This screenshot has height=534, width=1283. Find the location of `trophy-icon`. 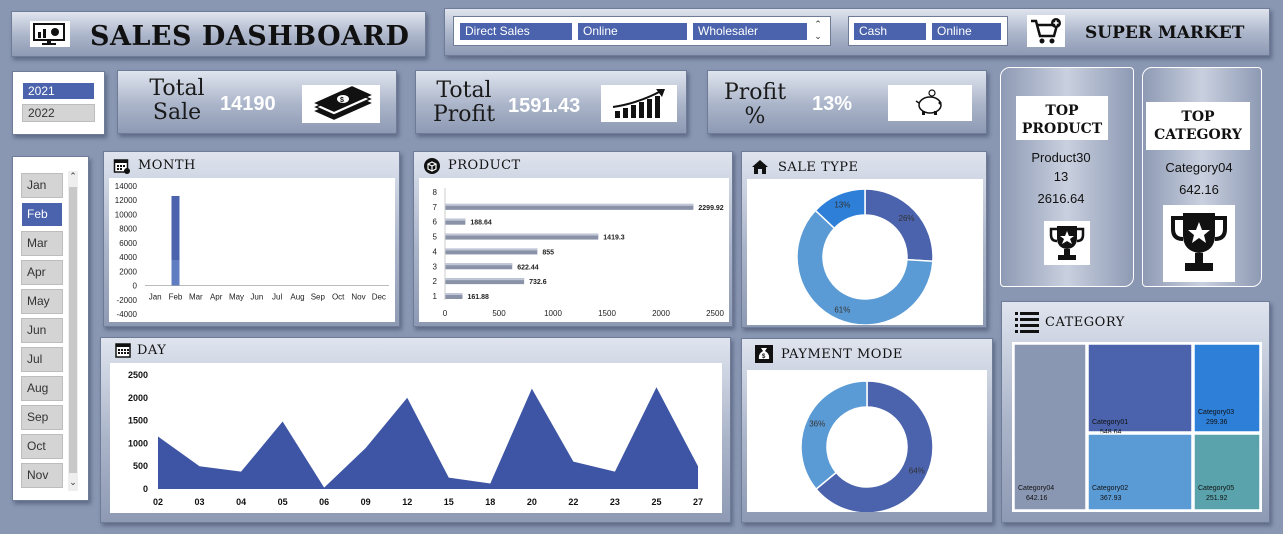

trophy-icon is located at coordinates (1067, 243).